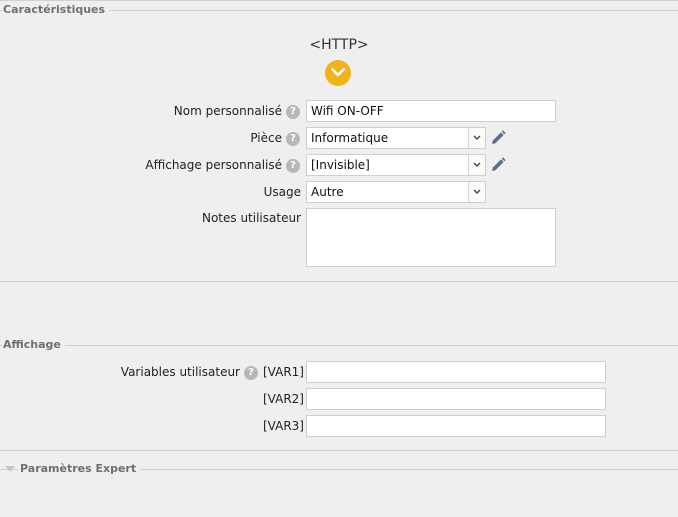 Image resolution: width=678 pixels, height=517 pixels. I want to click on custom-name-label: Nom personnalisé, so click(227, 111).